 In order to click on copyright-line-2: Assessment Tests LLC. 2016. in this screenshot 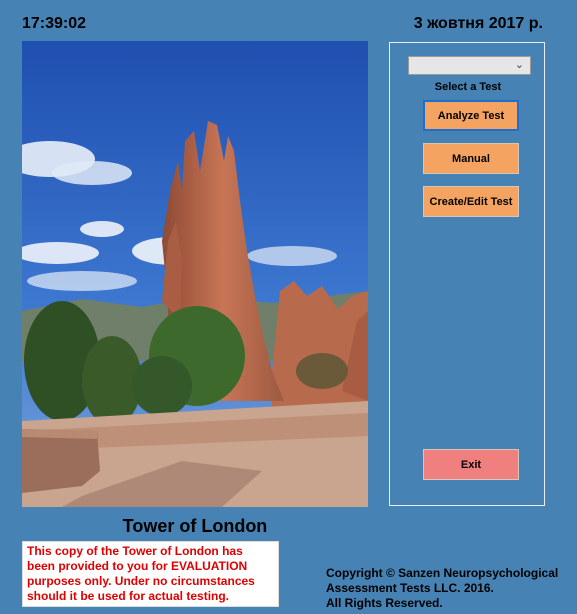, I will do `click(410, 588)`.